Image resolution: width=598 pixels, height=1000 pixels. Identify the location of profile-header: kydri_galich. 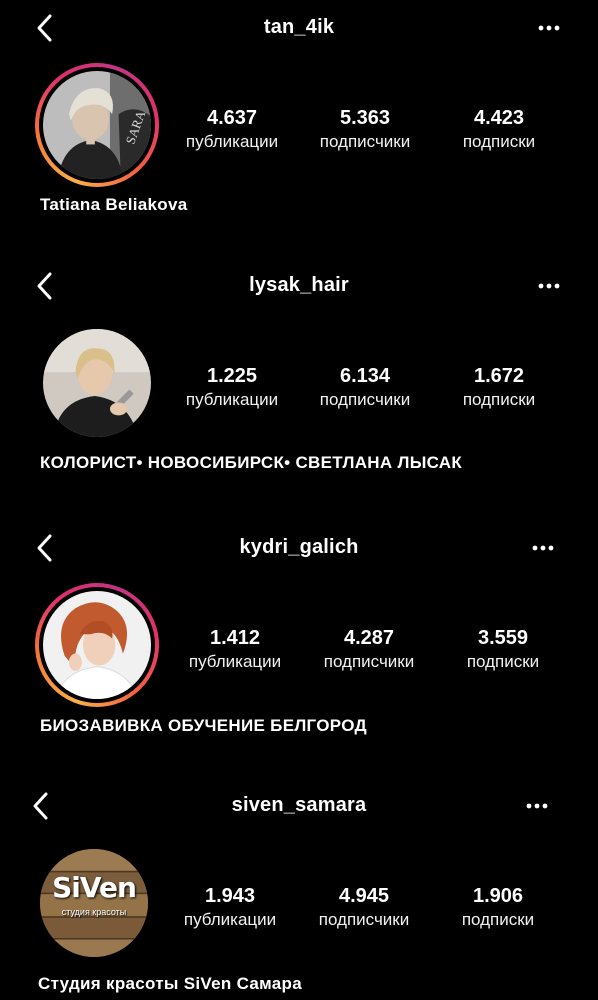
(299, 548).